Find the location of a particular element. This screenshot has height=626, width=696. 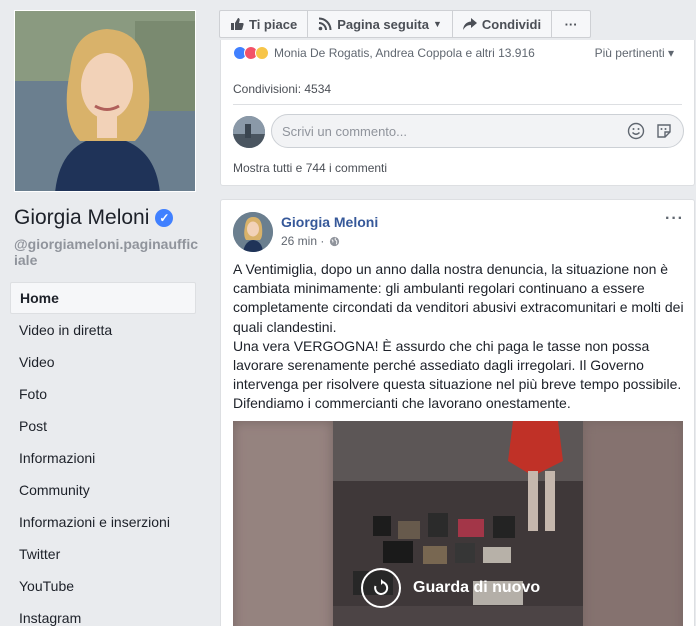

haha-reaction-icon is located at coordinates (262, 53).